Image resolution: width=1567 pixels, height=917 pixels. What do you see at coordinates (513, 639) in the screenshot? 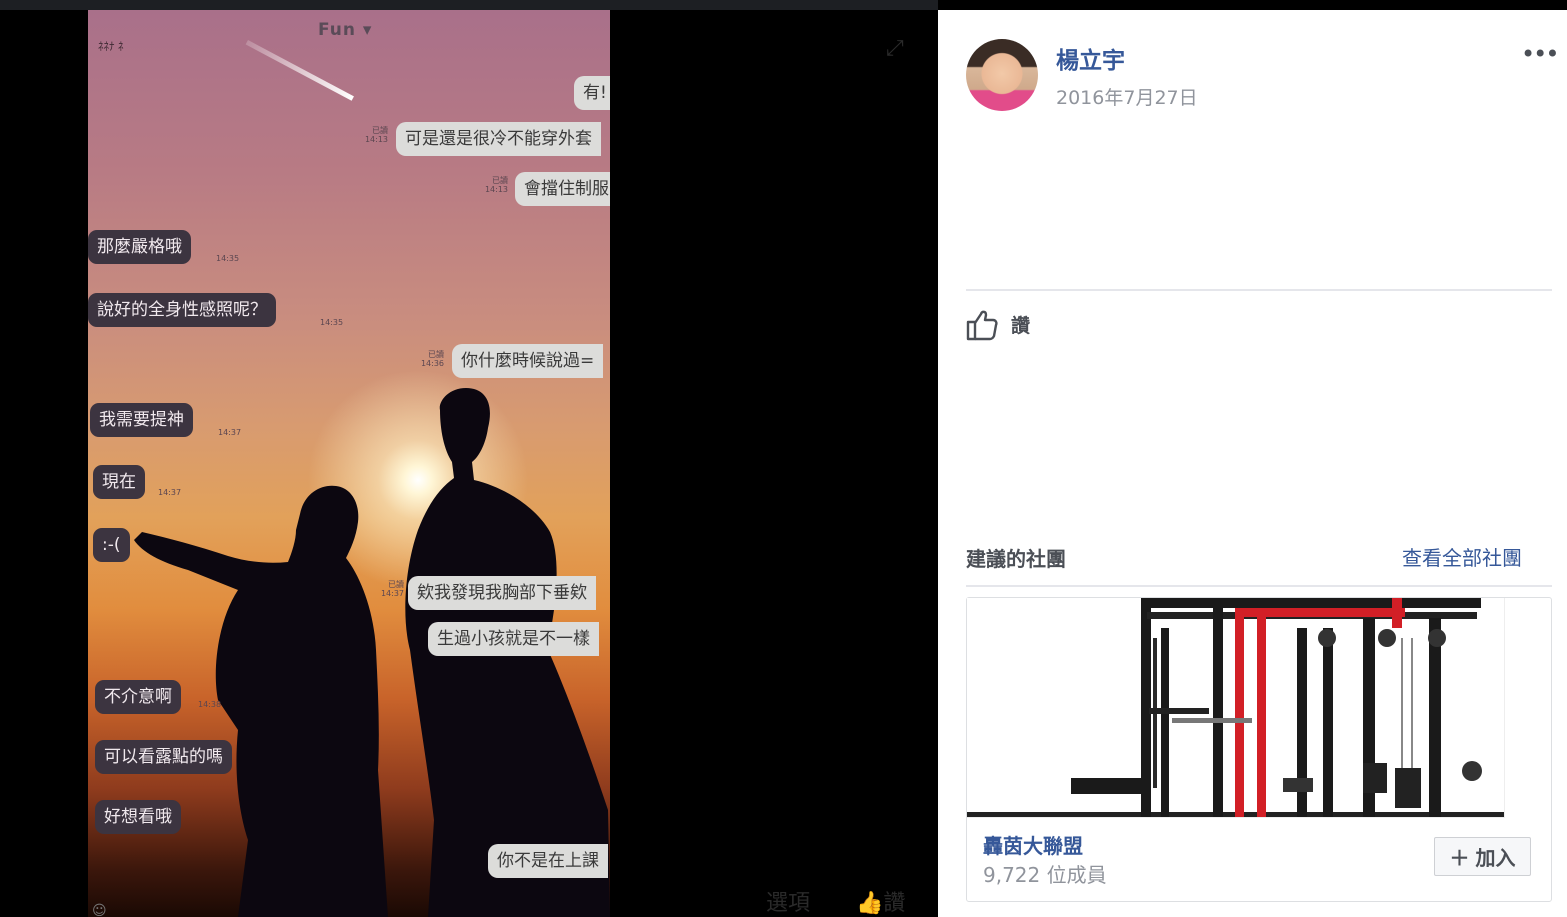
I see `chat-message-out: 生過小孩就是不一樣` at bounding box center [513, 639].